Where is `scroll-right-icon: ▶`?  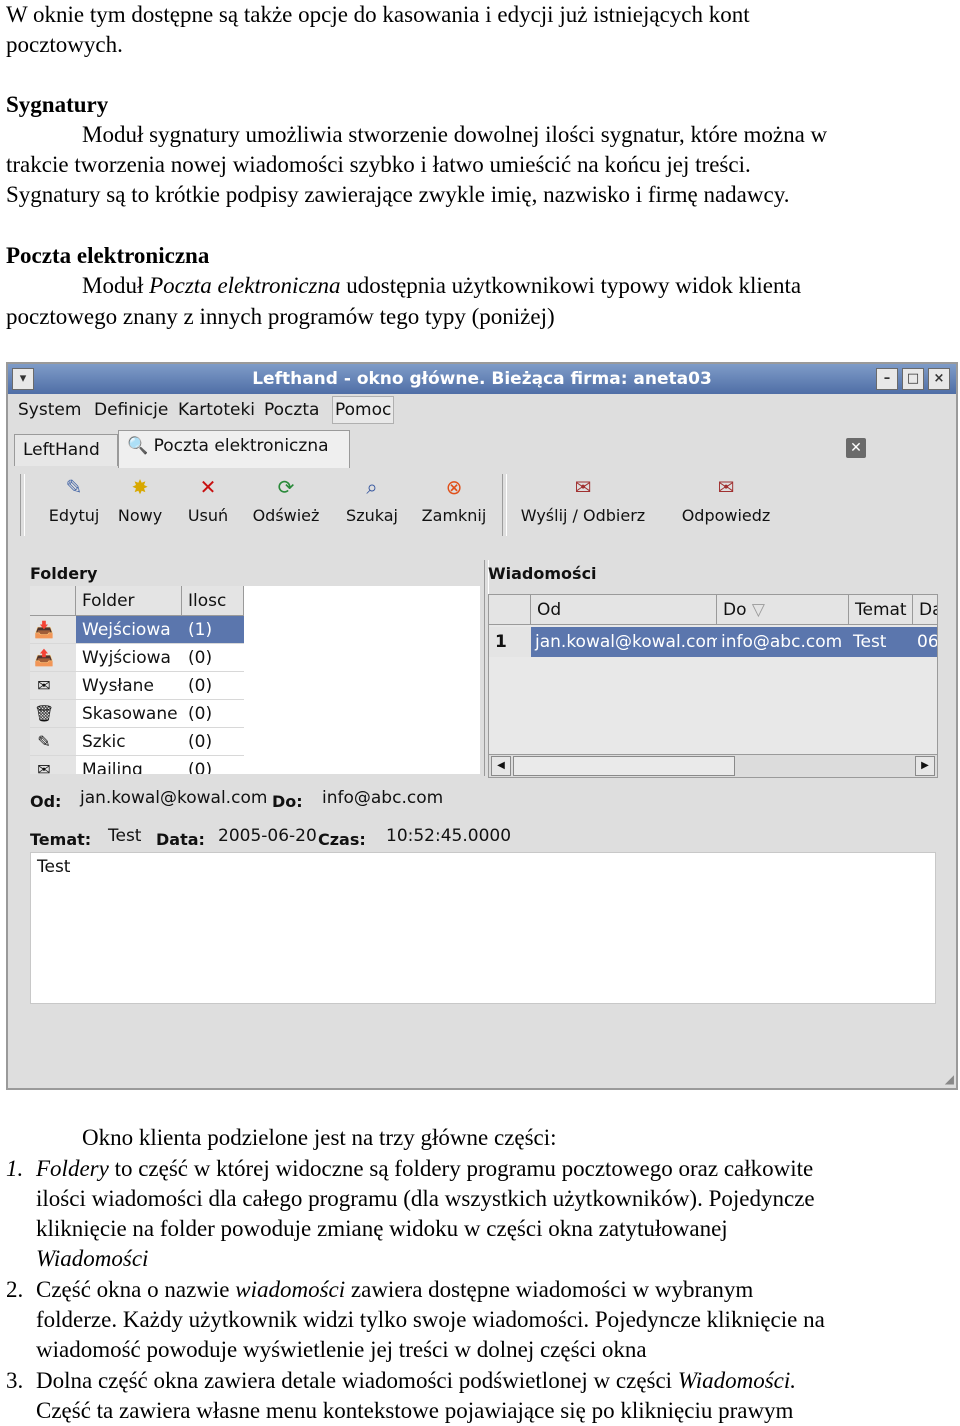
scroll-right-icon: ▶ is located at coordinates (925, 766).